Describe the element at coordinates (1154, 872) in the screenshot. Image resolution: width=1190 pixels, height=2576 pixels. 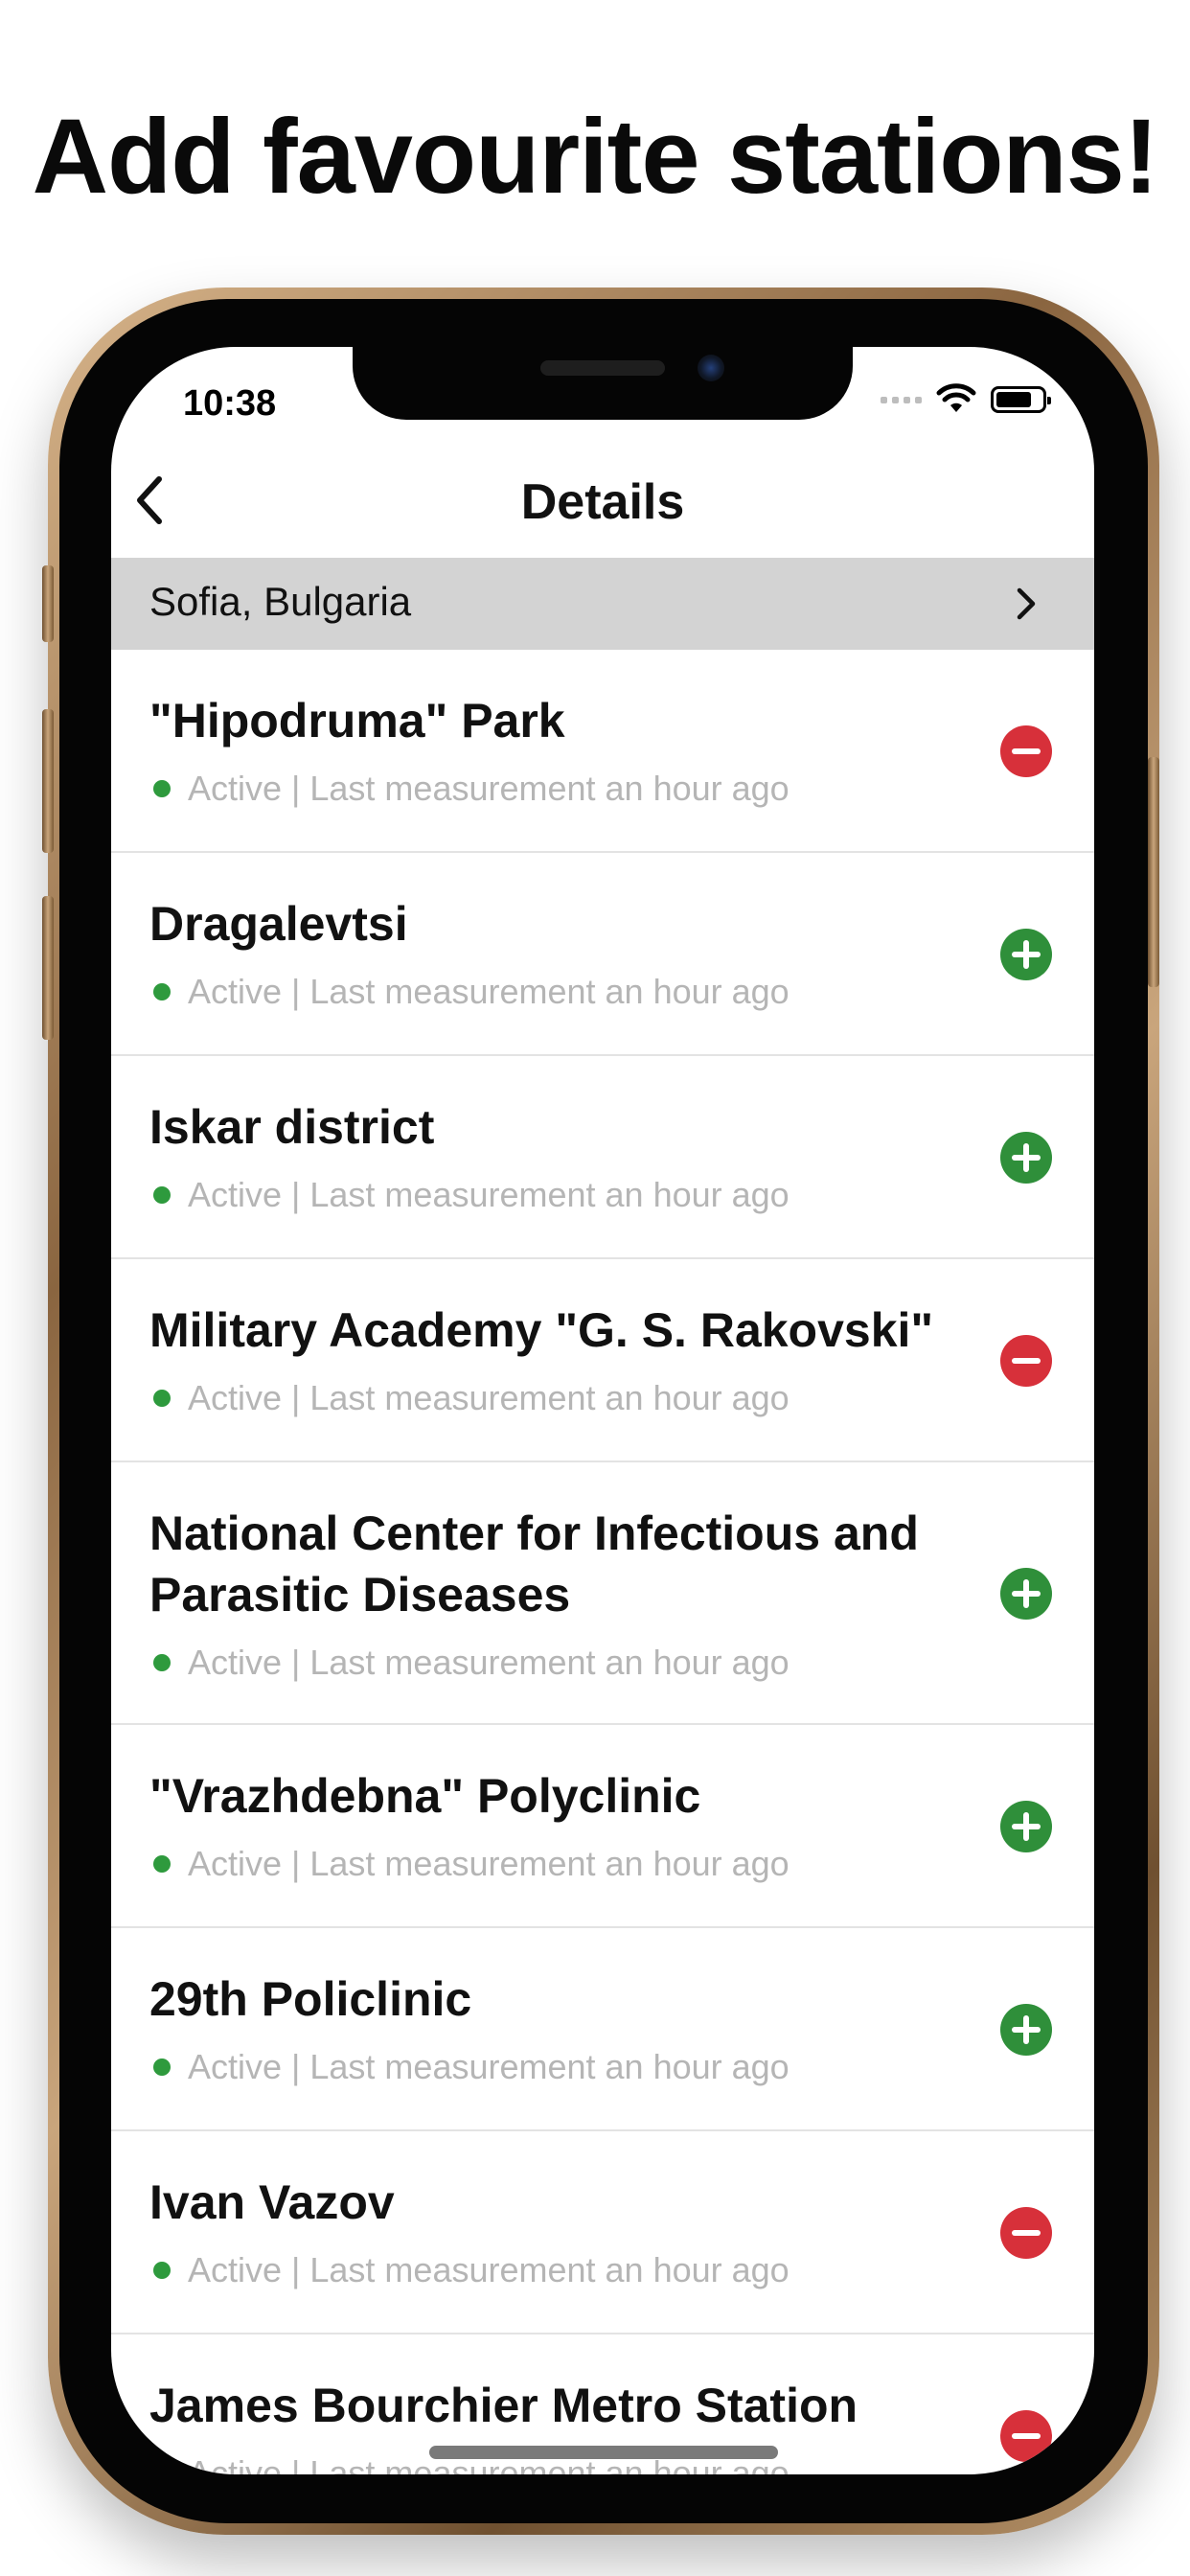
I see `power-button` at that location.